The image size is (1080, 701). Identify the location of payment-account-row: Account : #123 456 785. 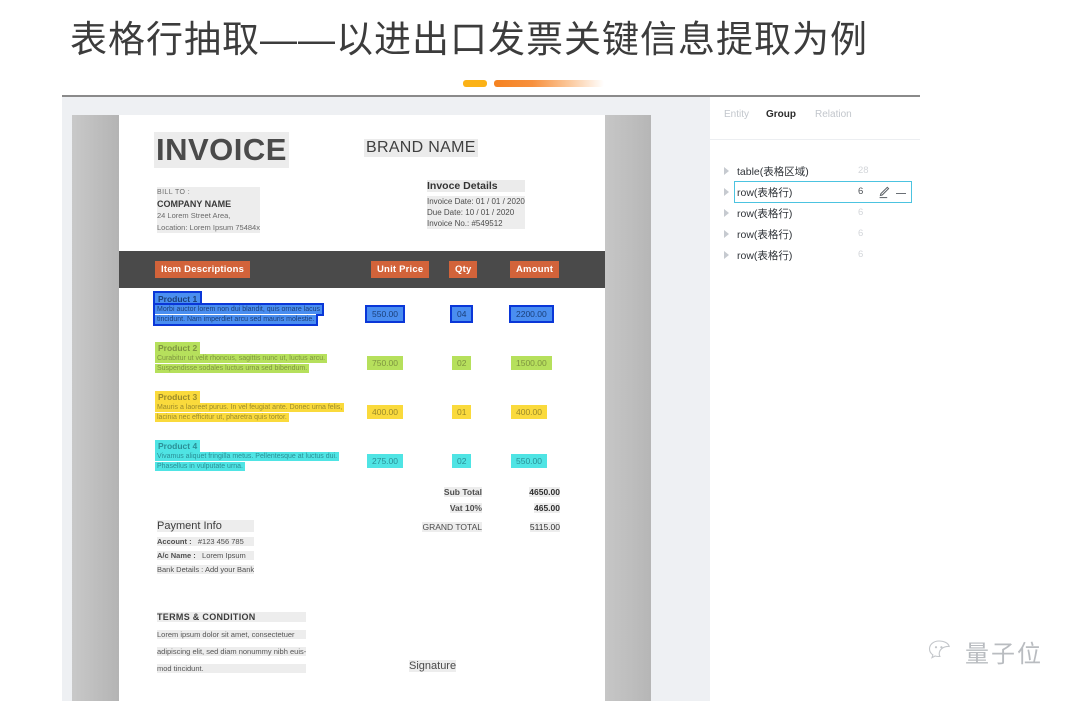
(206, 541).